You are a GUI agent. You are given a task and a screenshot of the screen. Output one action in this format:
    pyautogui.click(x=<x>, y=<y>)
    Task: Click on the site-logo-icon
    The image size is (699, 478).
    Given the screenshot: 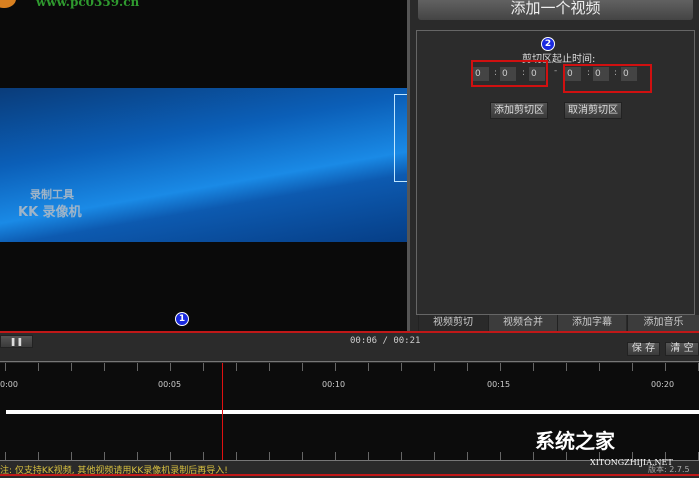 What is the action you would take?
    pyautogui.click(x=8, y=4)
    